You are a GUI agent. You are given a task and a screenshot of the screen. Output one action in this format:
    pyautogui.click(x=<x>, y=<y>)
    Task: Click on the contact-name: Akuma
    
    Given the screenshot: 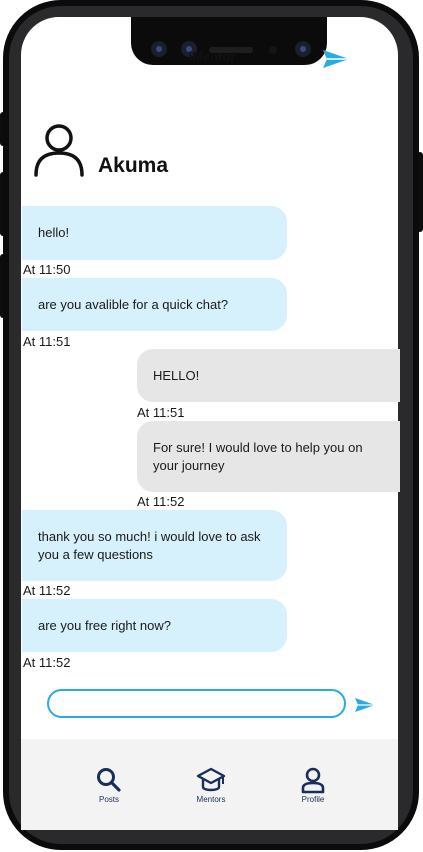 What is the action you would take?
    pyautogui.click(x=133, y=165)
    